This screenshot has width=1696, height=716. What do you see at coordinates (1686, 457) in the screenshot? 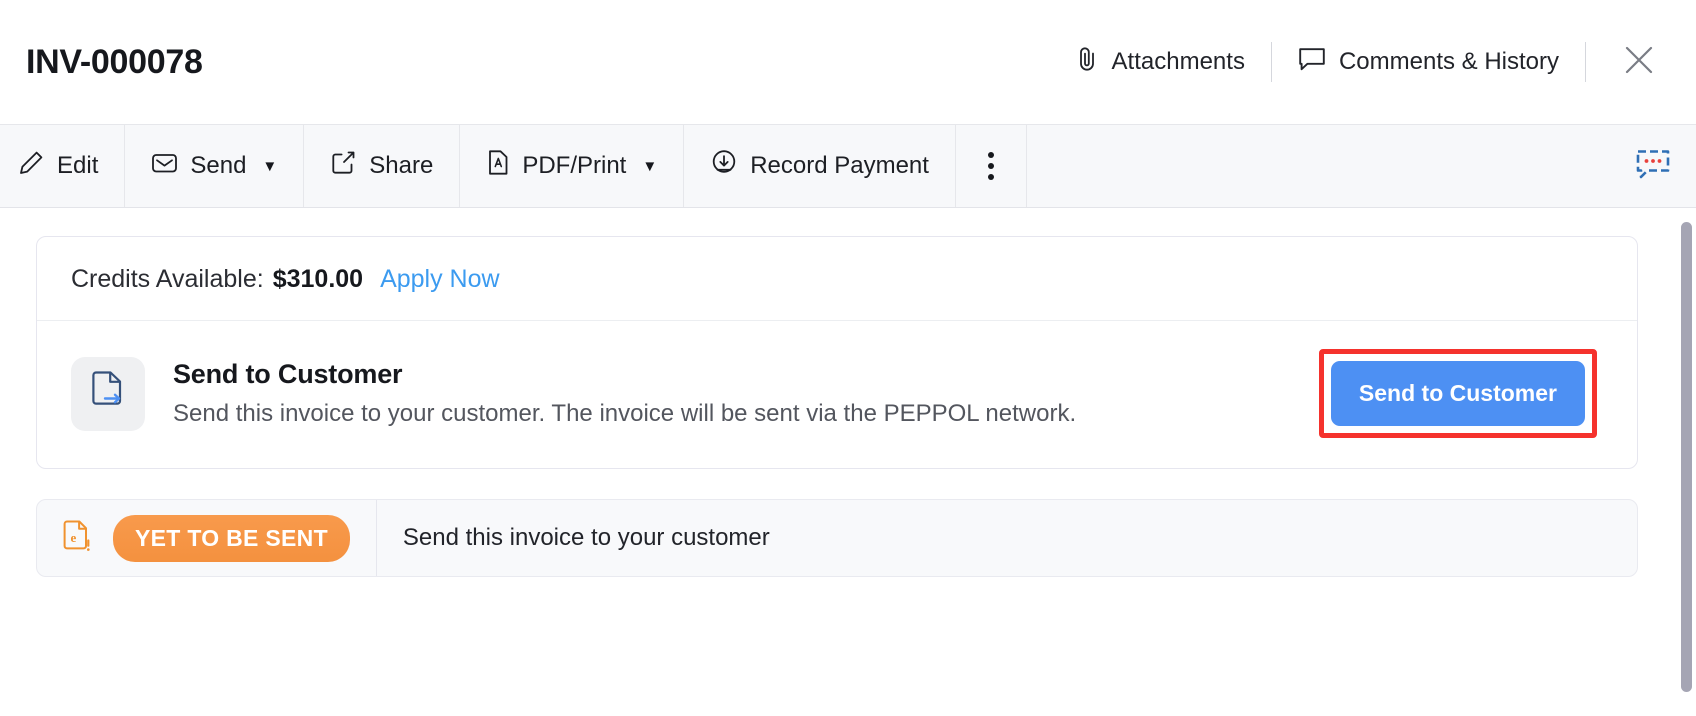
I see `scrollbar-thumb` at bounding box center [1686, 457].